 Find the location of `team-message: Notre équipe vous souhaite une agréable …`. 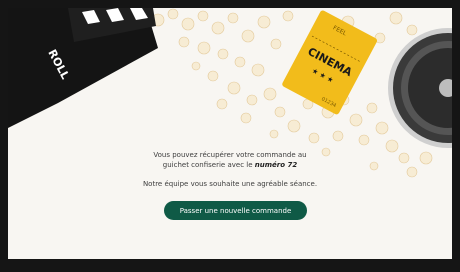

team-message: Notre équipe vous souhaite une agréable … is located at coordinates (230, 184).